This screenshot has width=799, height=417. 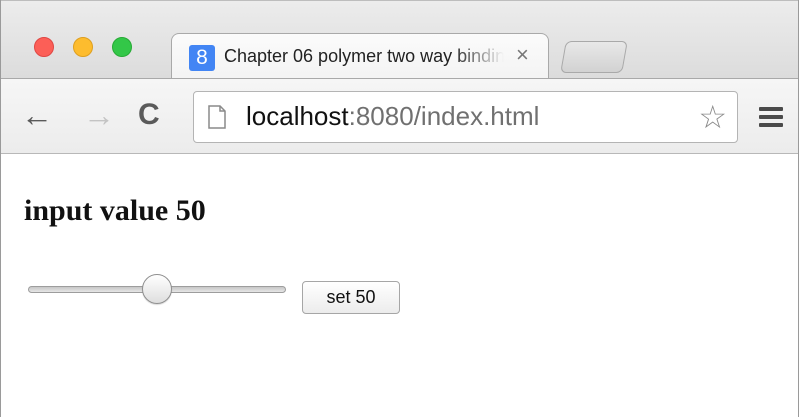 I want to click on reload-button: C, so click(x=149, y=115).